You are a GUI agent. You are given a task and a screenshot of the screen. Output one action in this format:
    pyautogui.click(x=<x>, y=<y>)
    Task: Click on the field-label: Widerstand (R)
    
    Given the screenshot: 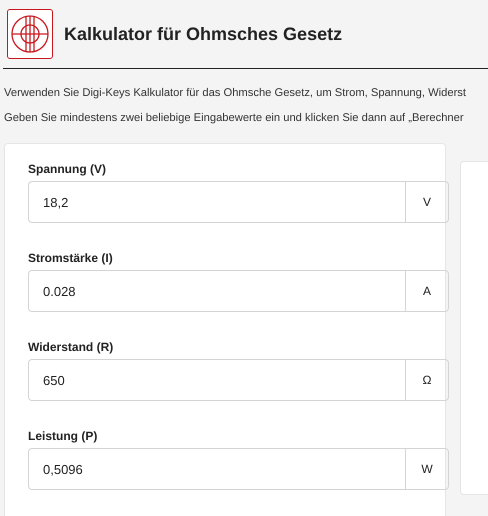 What is the action you would take?
    pyautogui.click(x=71, y=347)
    